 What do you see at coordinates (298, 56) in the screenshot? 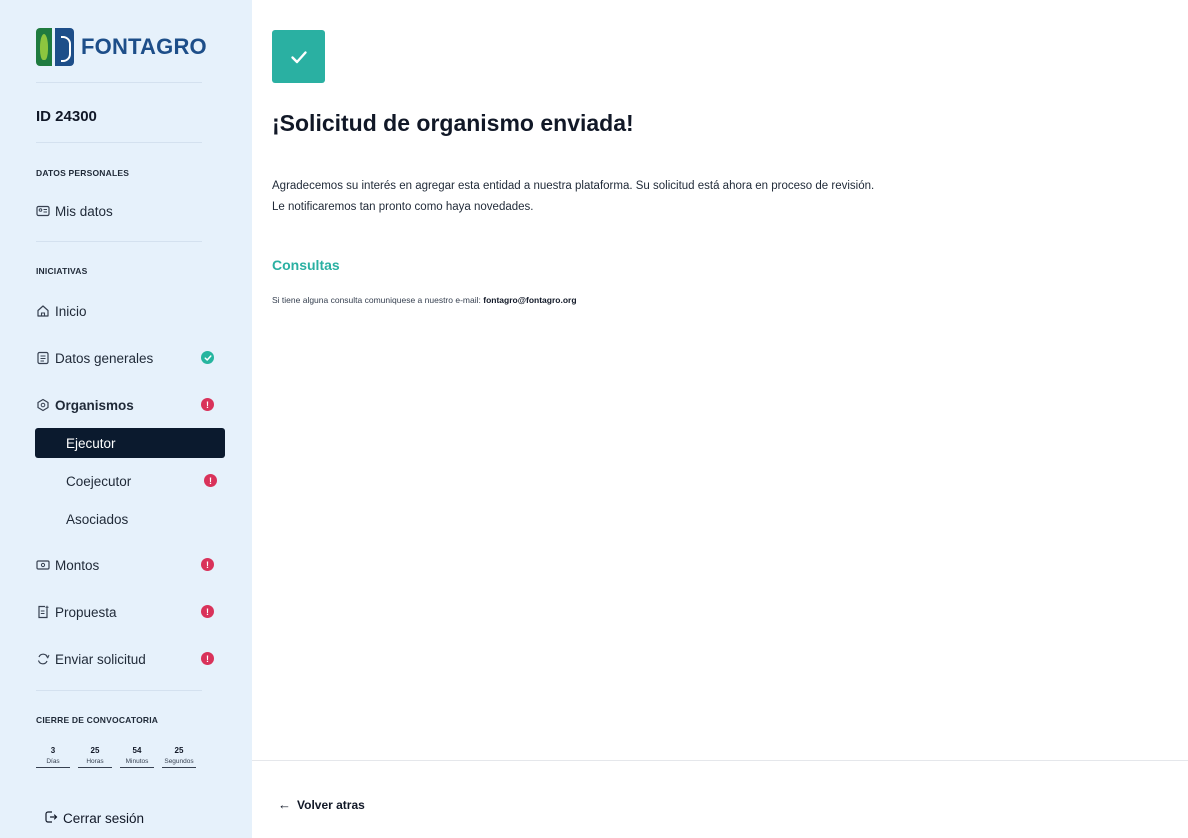
I see `success-check-icon` at bounding box center [298, 56].